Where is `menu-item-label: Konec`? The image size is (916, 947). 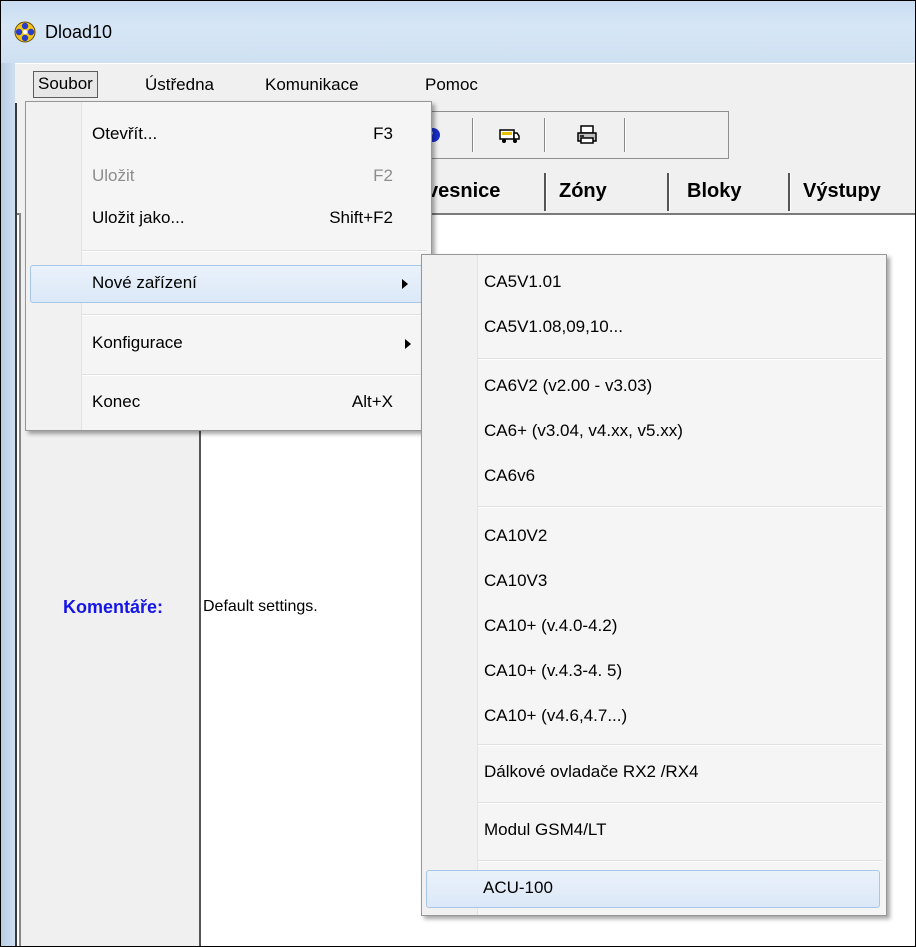
menu-item-label: Konec is located at coordinates (116, 401).